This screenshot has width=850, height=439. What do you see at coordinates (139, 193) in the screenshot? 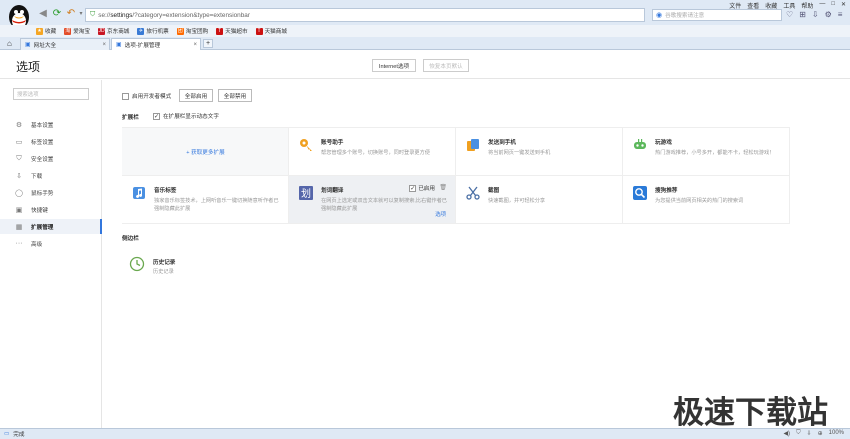
I see `music-icon` at bounding box center [139, 193].